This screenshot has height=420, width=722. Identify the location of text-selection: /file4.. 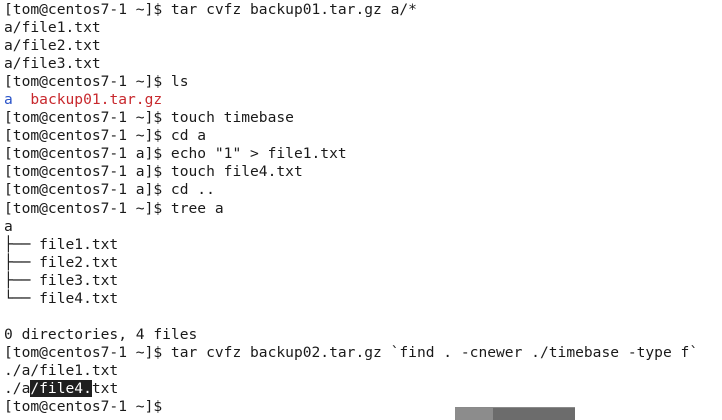
(61, 388).